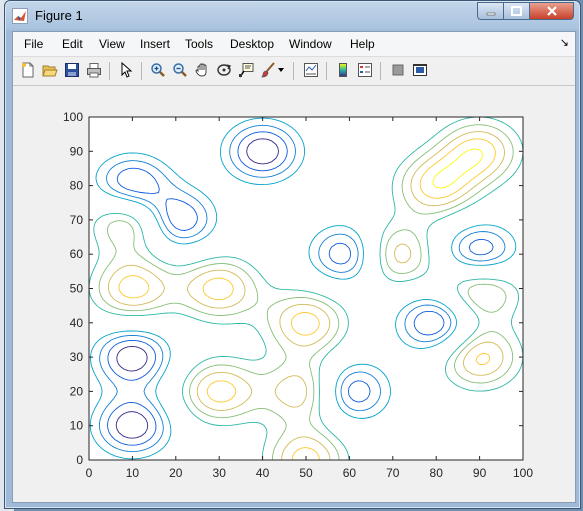 Image resolution: width=583 pixels, height=511 pixels. I want to click on figure-toolbar, so click(294, 71).